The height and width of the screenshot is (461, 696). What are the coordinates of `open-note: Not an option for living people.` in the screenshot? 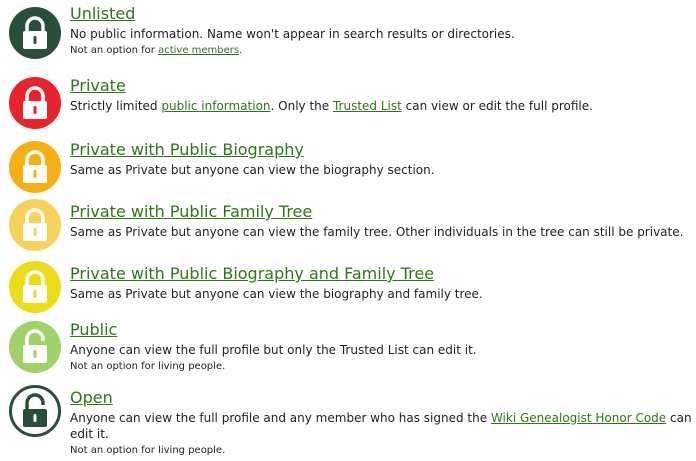 It's located at (148, 450).